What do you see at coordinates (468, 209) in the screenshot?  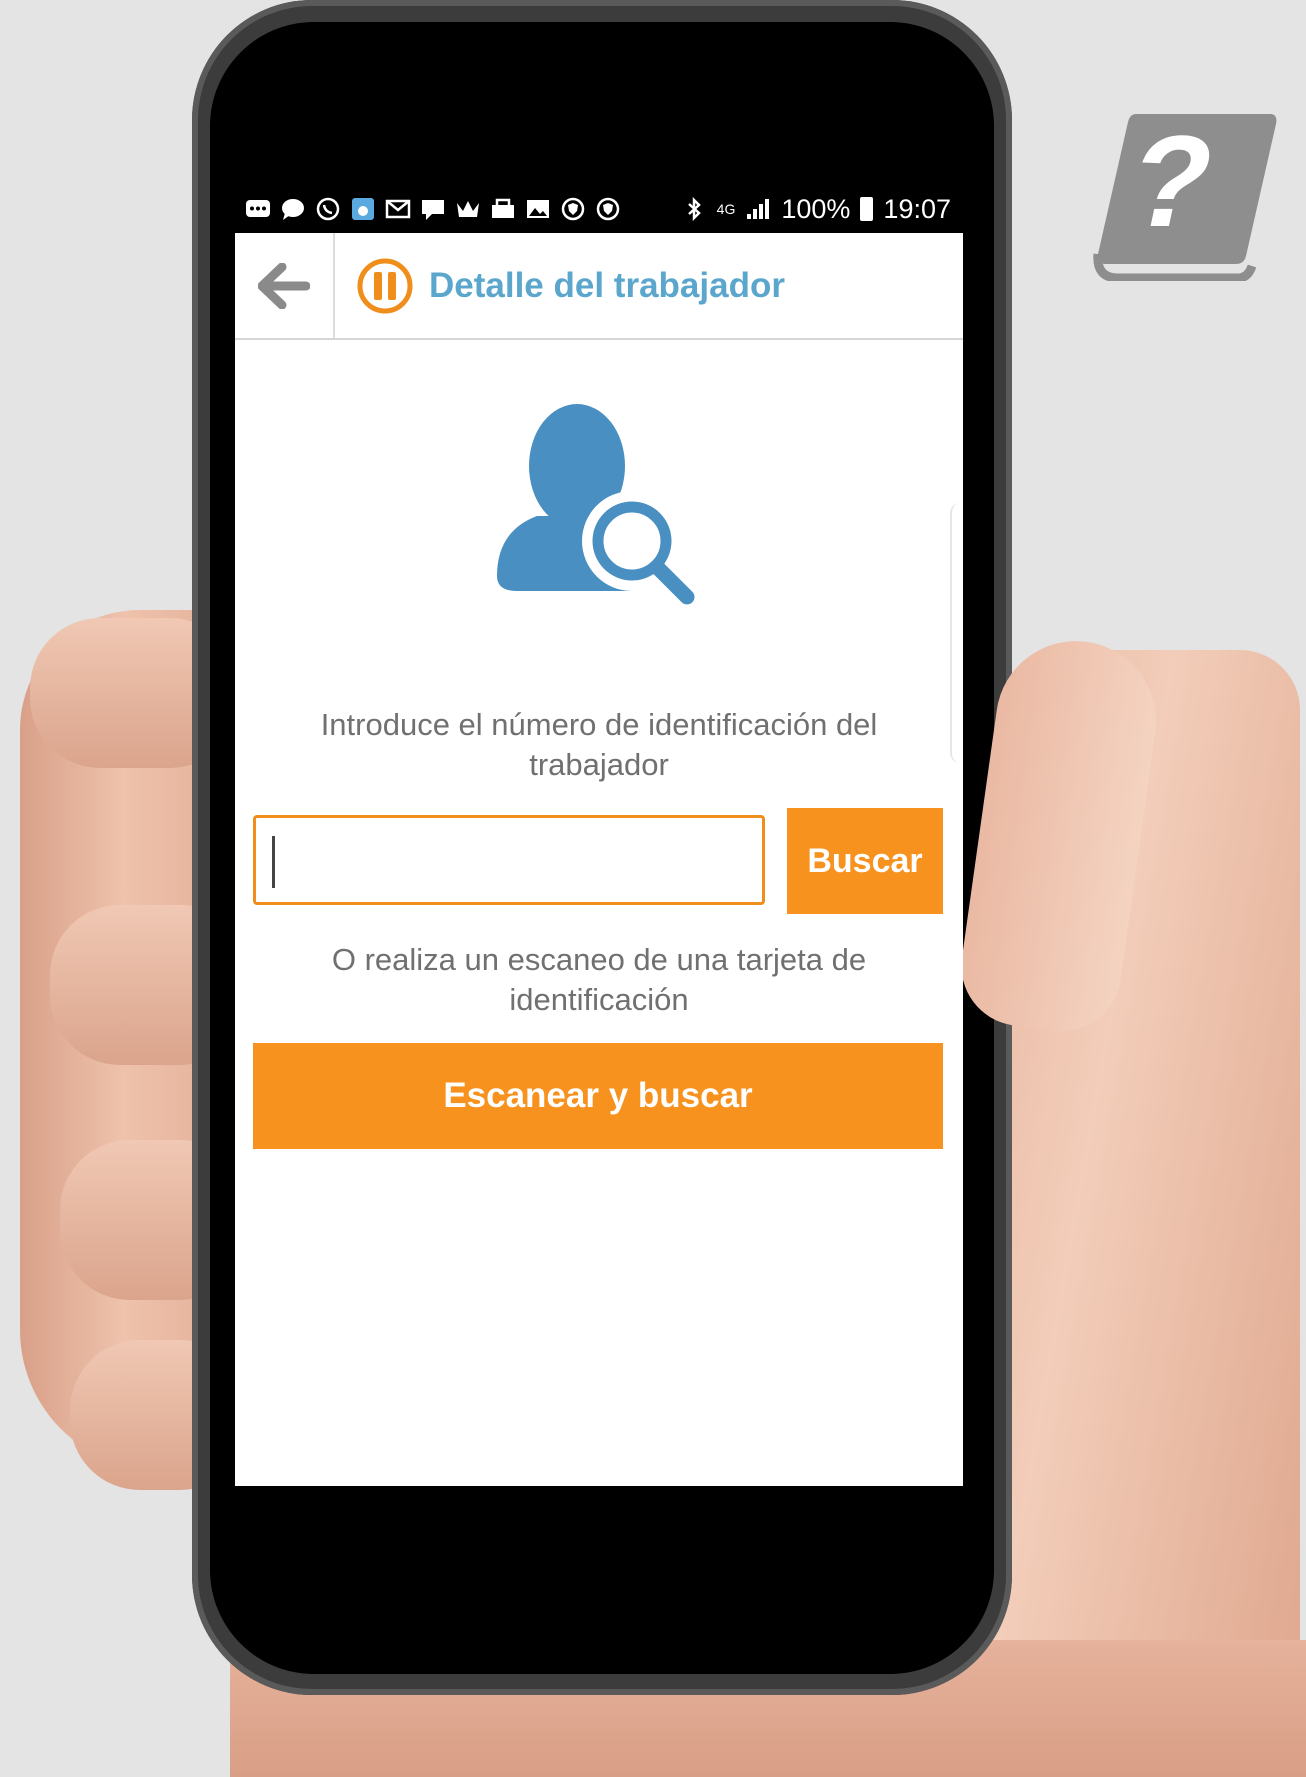 I see `crown-icon` at bounding box center [468, 209].